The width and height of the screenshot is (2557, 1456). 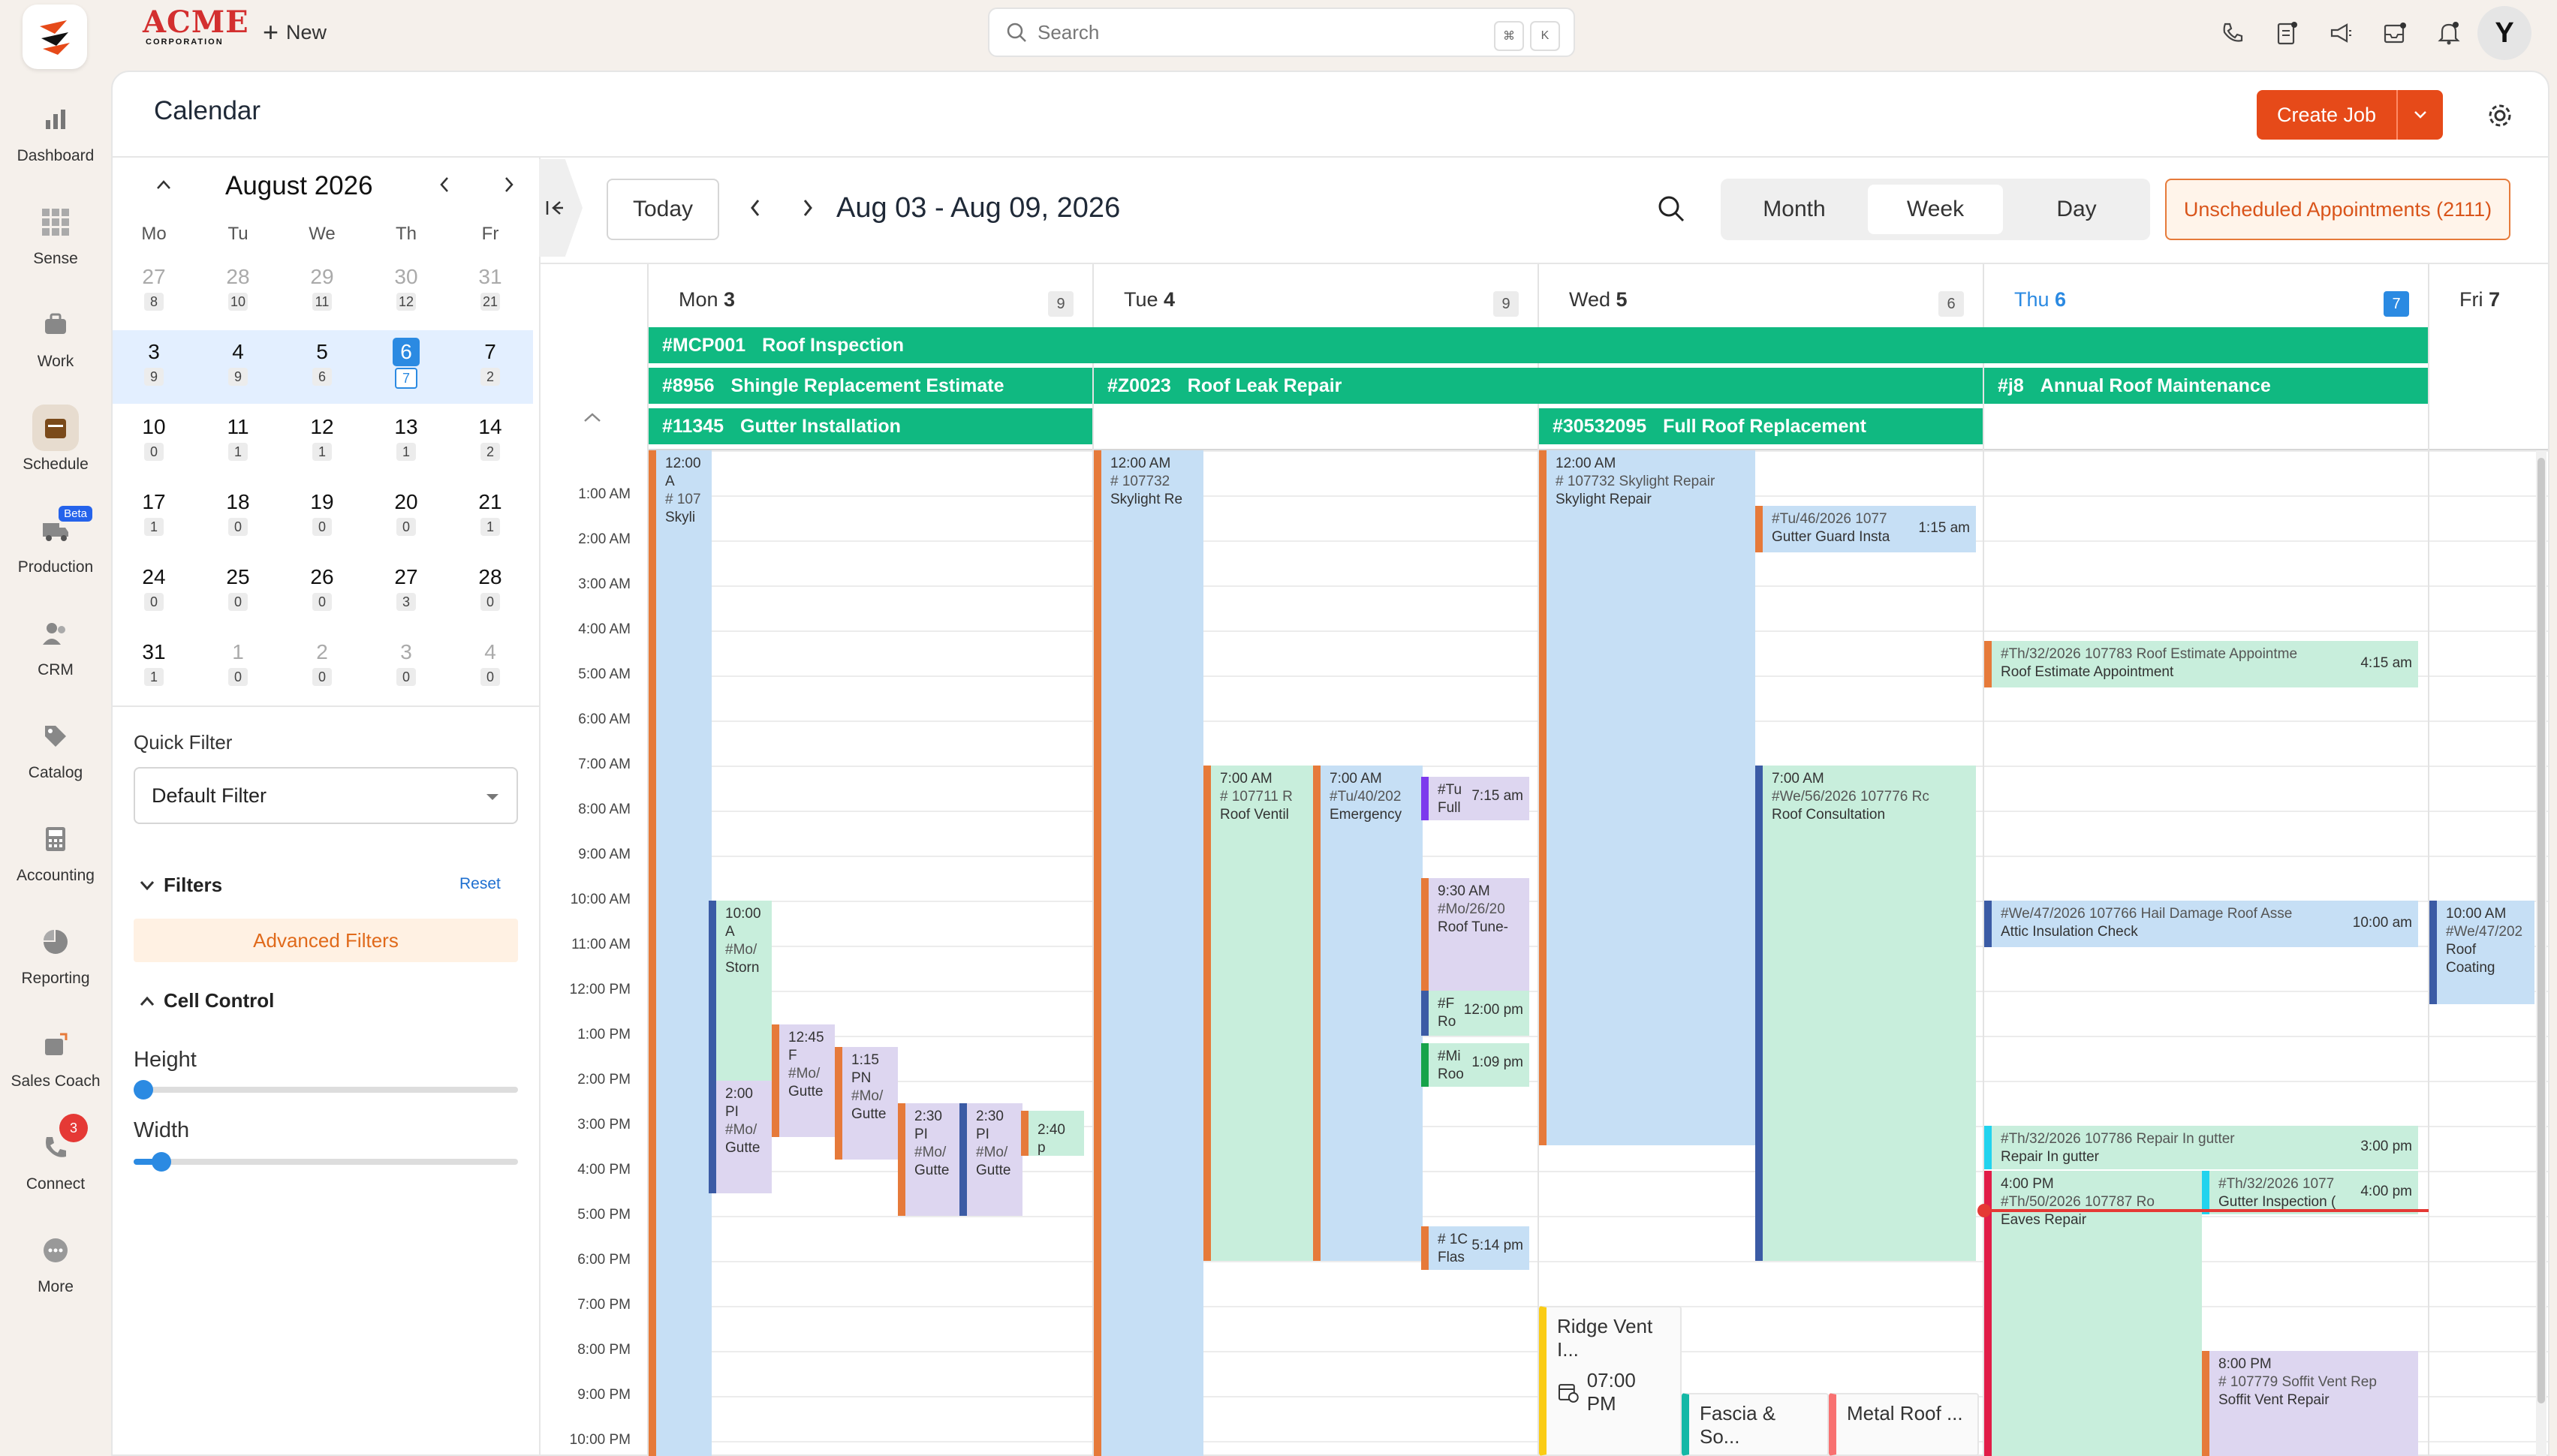 I want to click on mini-calendar-day: 18 0, so click(x=238, y=518).